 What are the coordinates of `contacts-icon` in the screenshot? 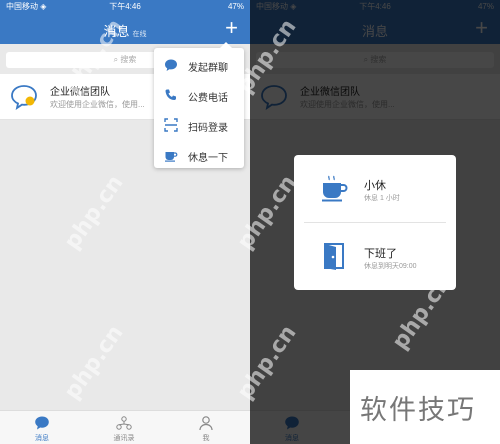 It's located at (124, 423).